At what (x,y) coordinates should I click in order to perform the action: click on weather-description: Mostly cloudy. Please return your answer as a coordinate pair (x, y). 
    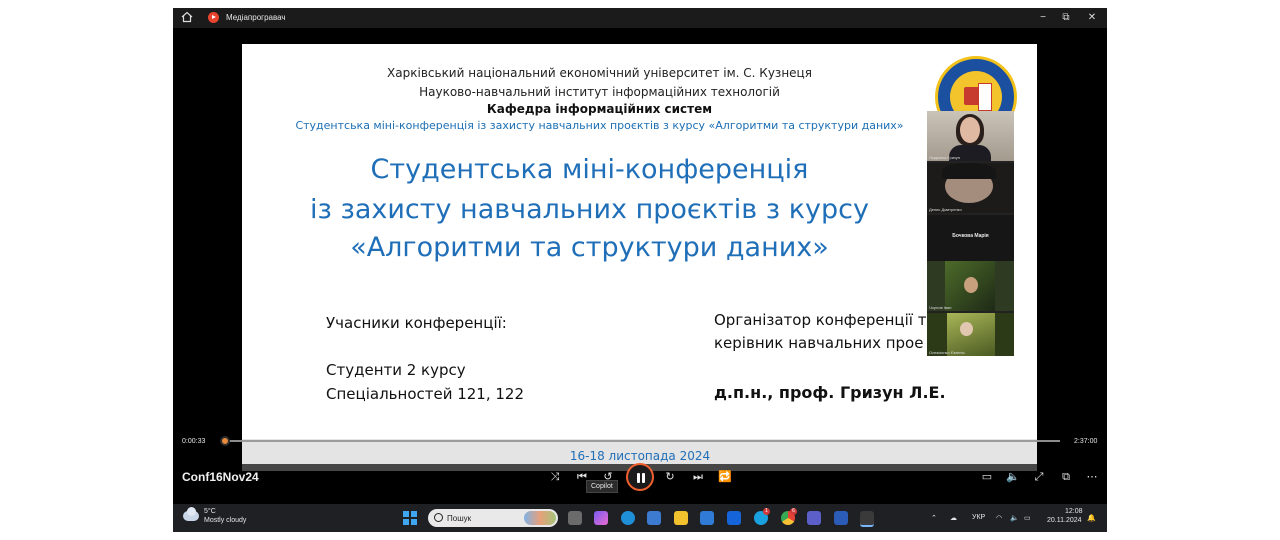
    Looking at the image, I should click on (225, 520).